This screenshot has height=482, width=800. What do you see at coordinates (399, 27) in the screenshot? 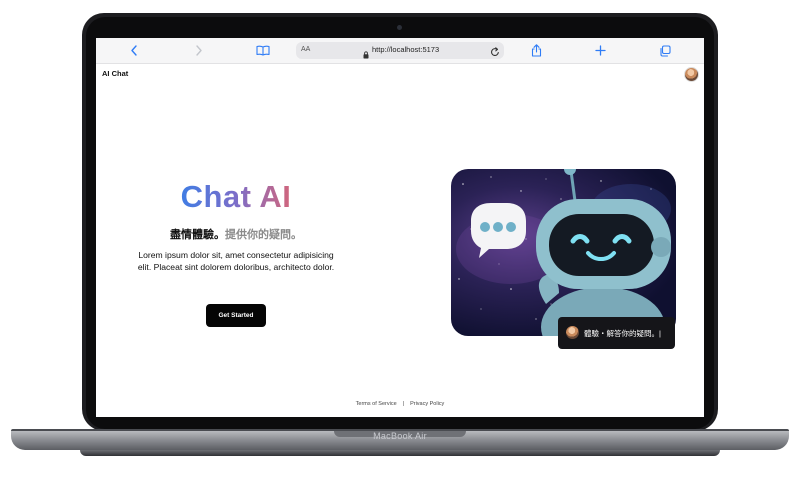
I see `camera-icon` at bounding box center [399, 27].